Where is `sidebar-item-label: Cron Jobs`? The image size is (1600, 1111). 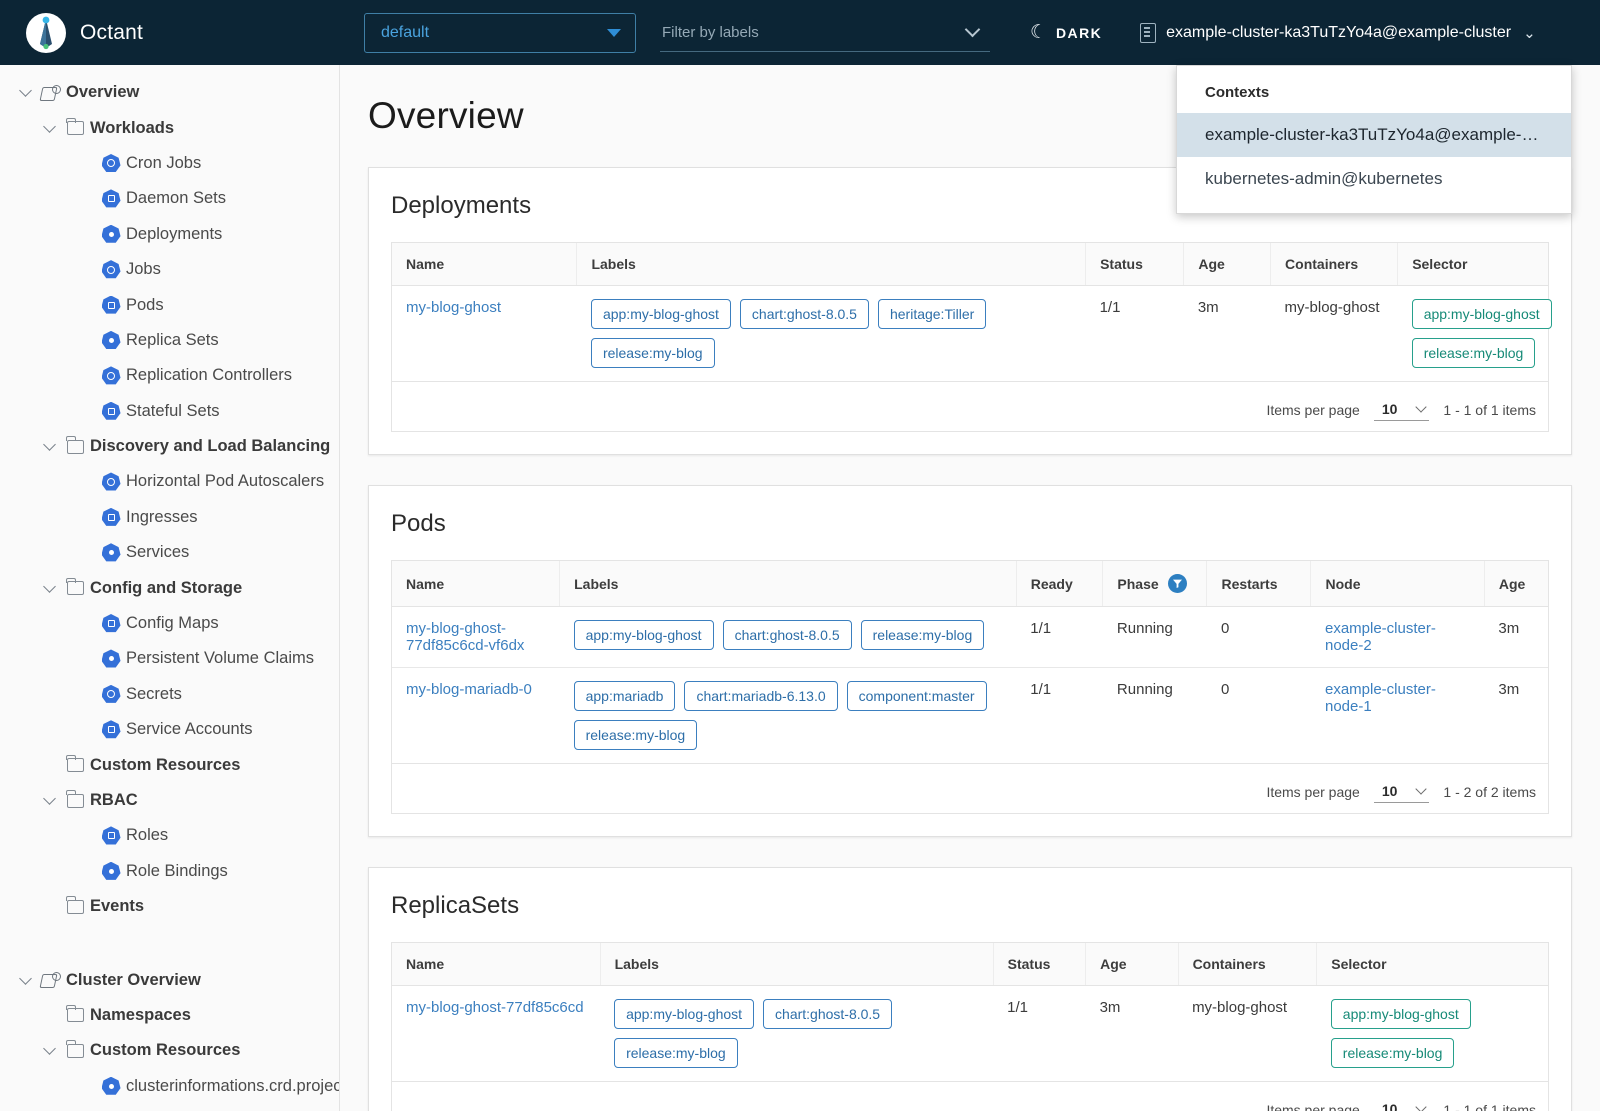 sidebar-item-label: Cron Jobs is located at coordinates (164, 162).